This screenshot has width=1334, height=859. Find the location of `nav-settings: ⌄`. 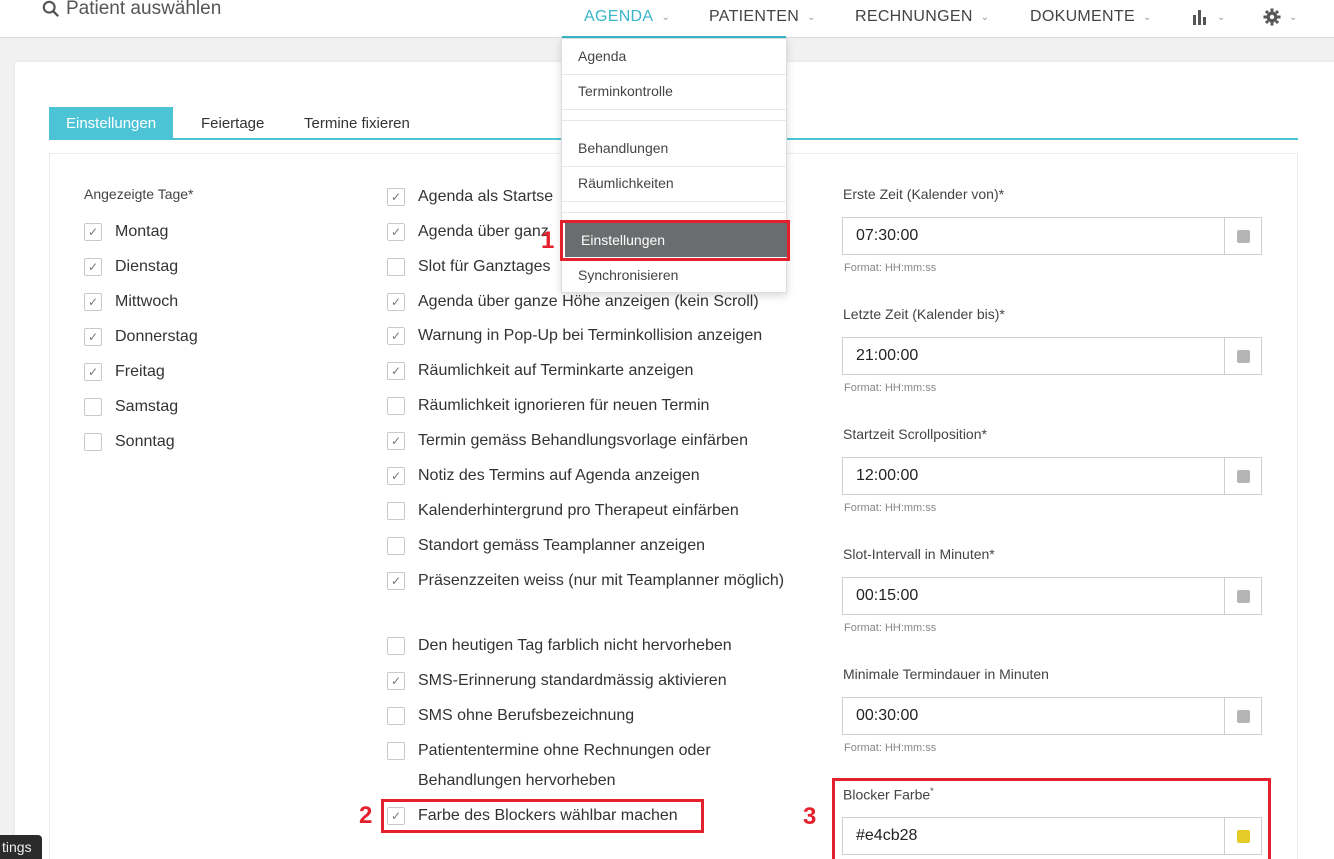

nav-settings: ⌄ is located at coordinates (1280, 17).